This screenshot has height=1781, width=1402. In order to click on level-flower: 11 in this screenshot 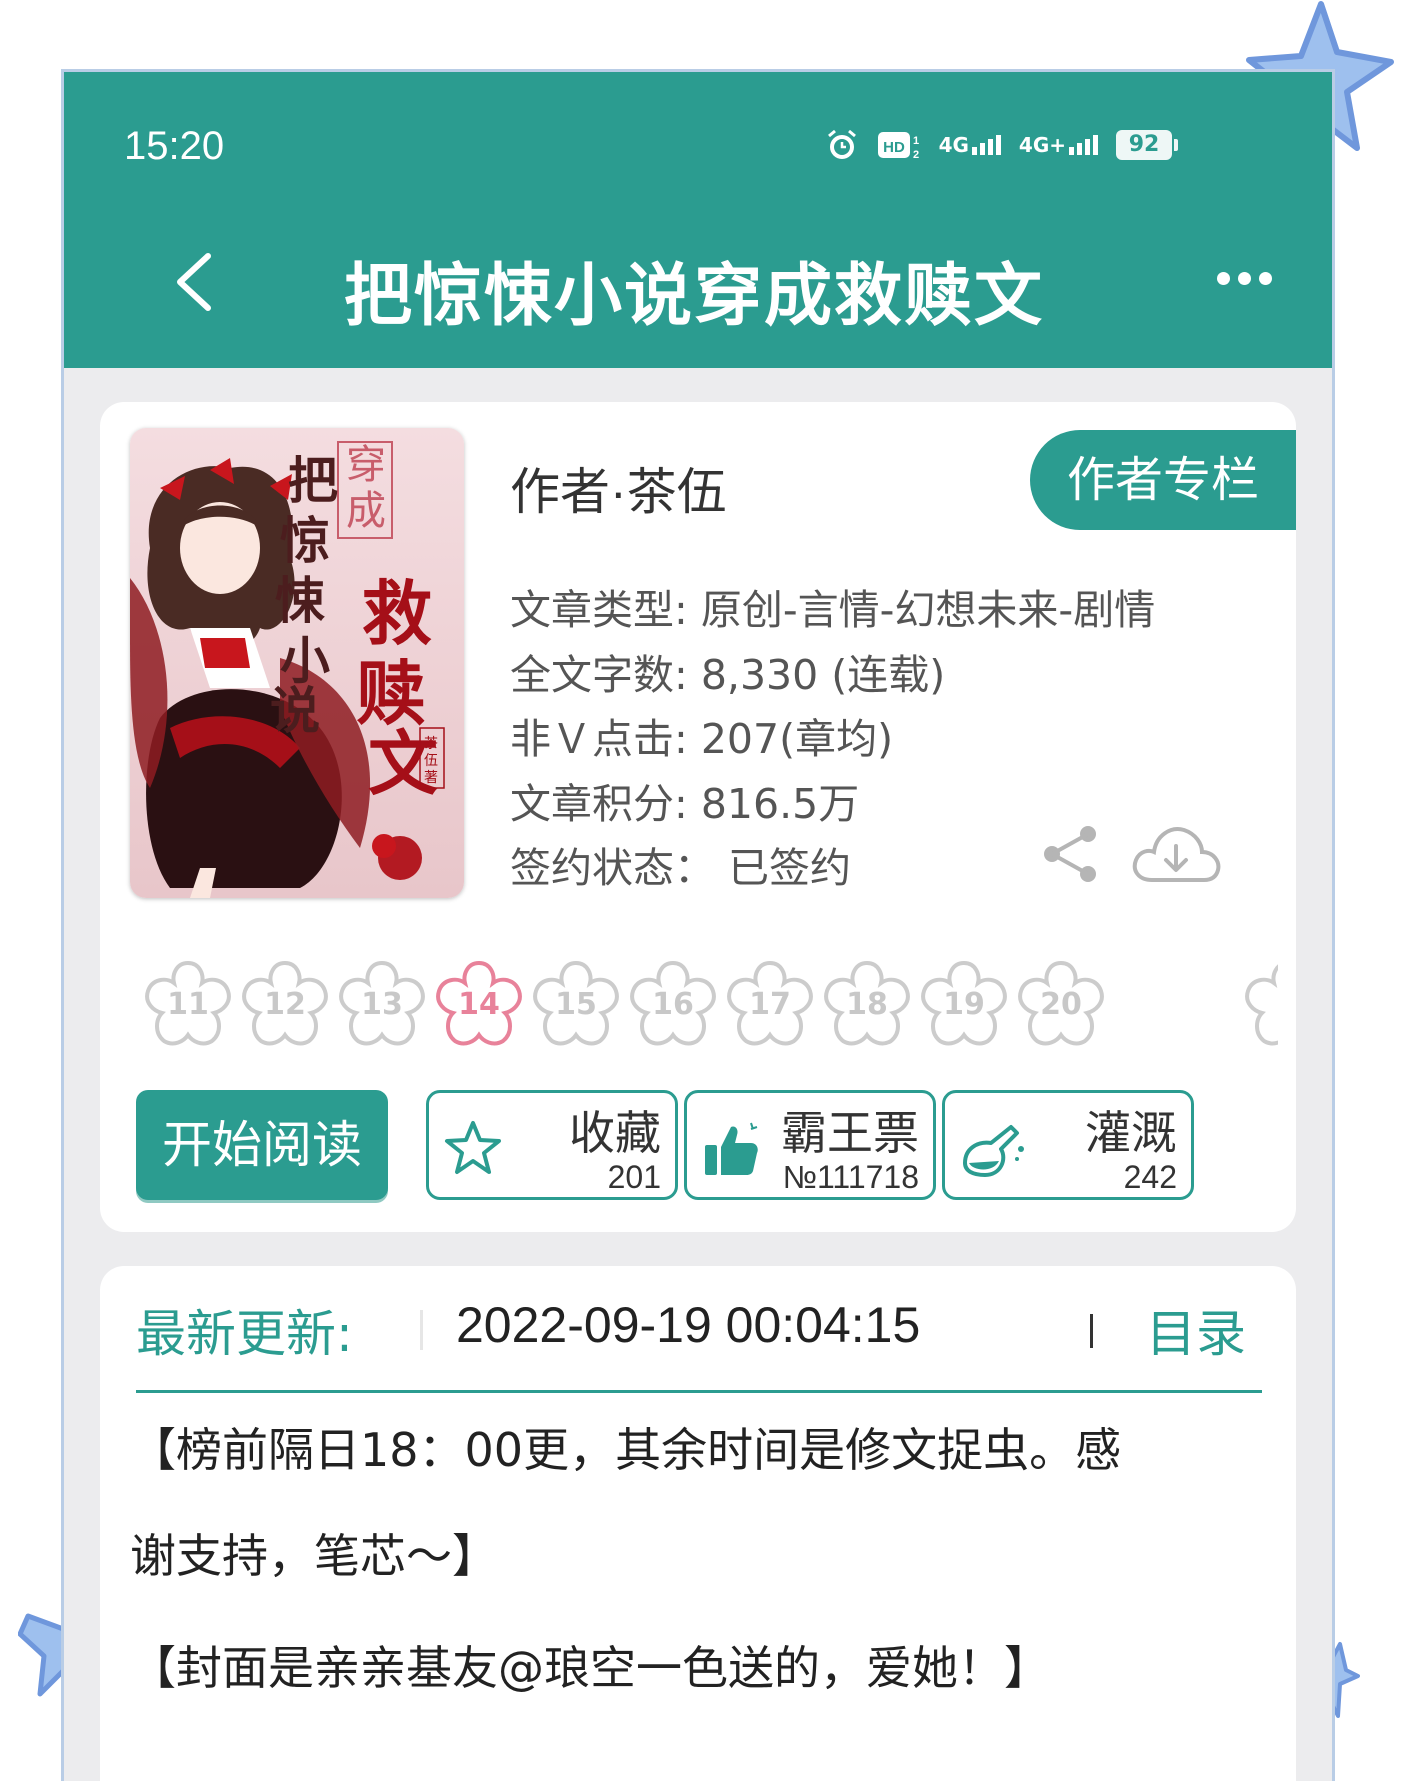, I will do `click(188, 1005)`.